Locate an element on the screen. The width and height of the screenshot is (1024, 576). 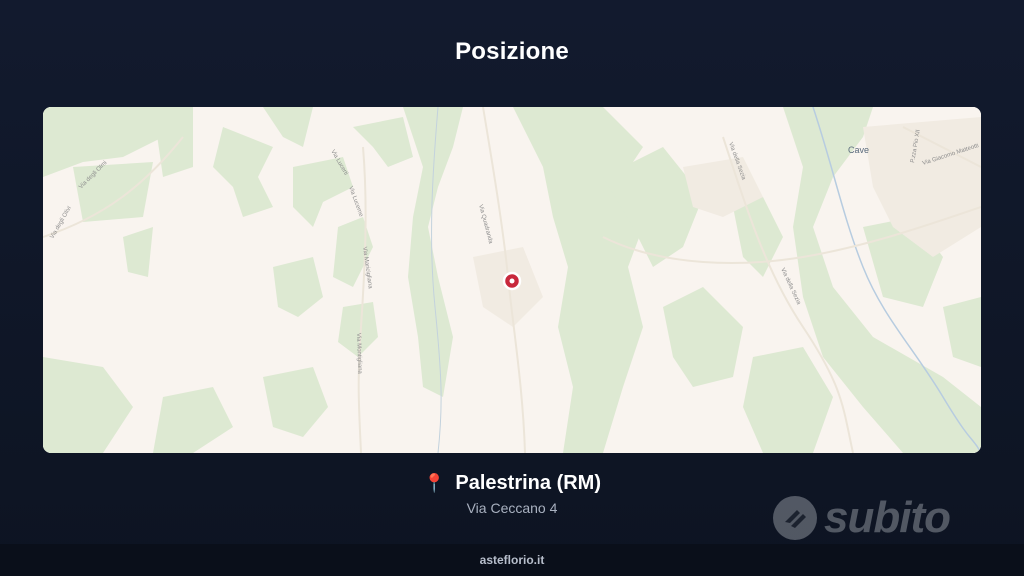
subito-watermark: subito is located at coordinates (872, 518).